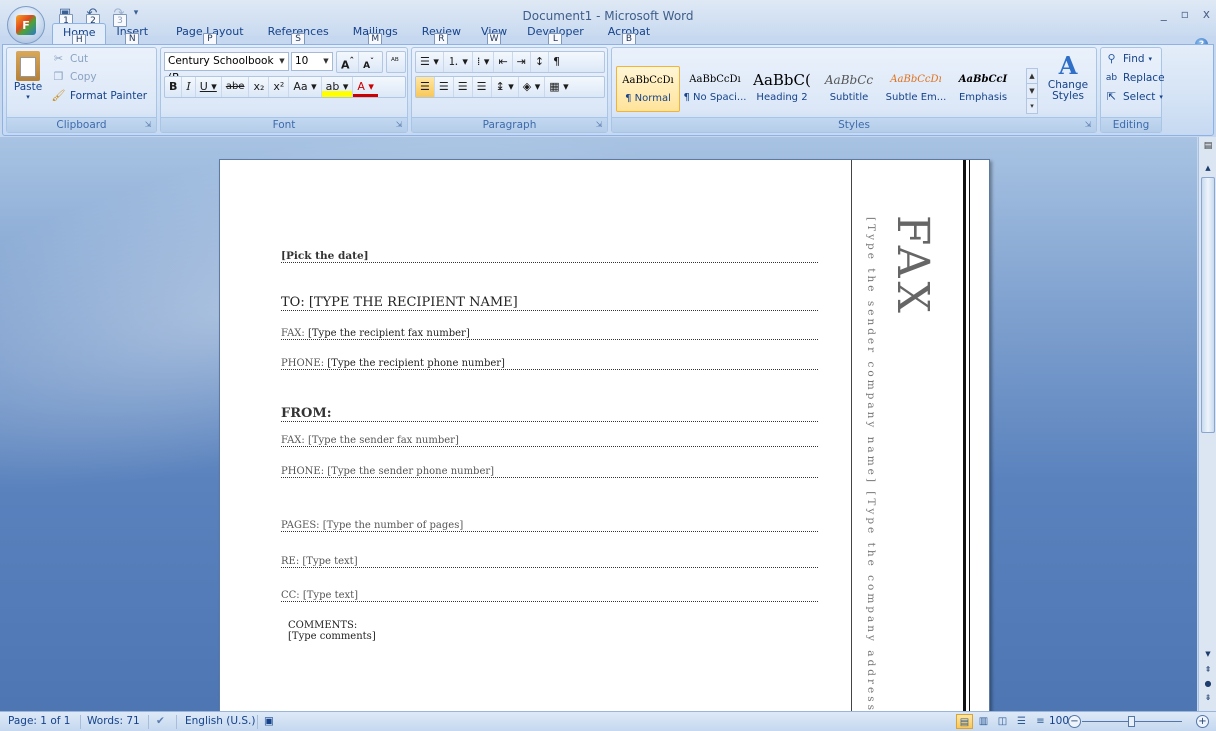 Image resolution: width=1216 pixels, height=731 pixels. What do you see at coordinates (74, 76) in the screenshot?
I see `copy-button: ❐ Copy` at bounding box center [74, 76].